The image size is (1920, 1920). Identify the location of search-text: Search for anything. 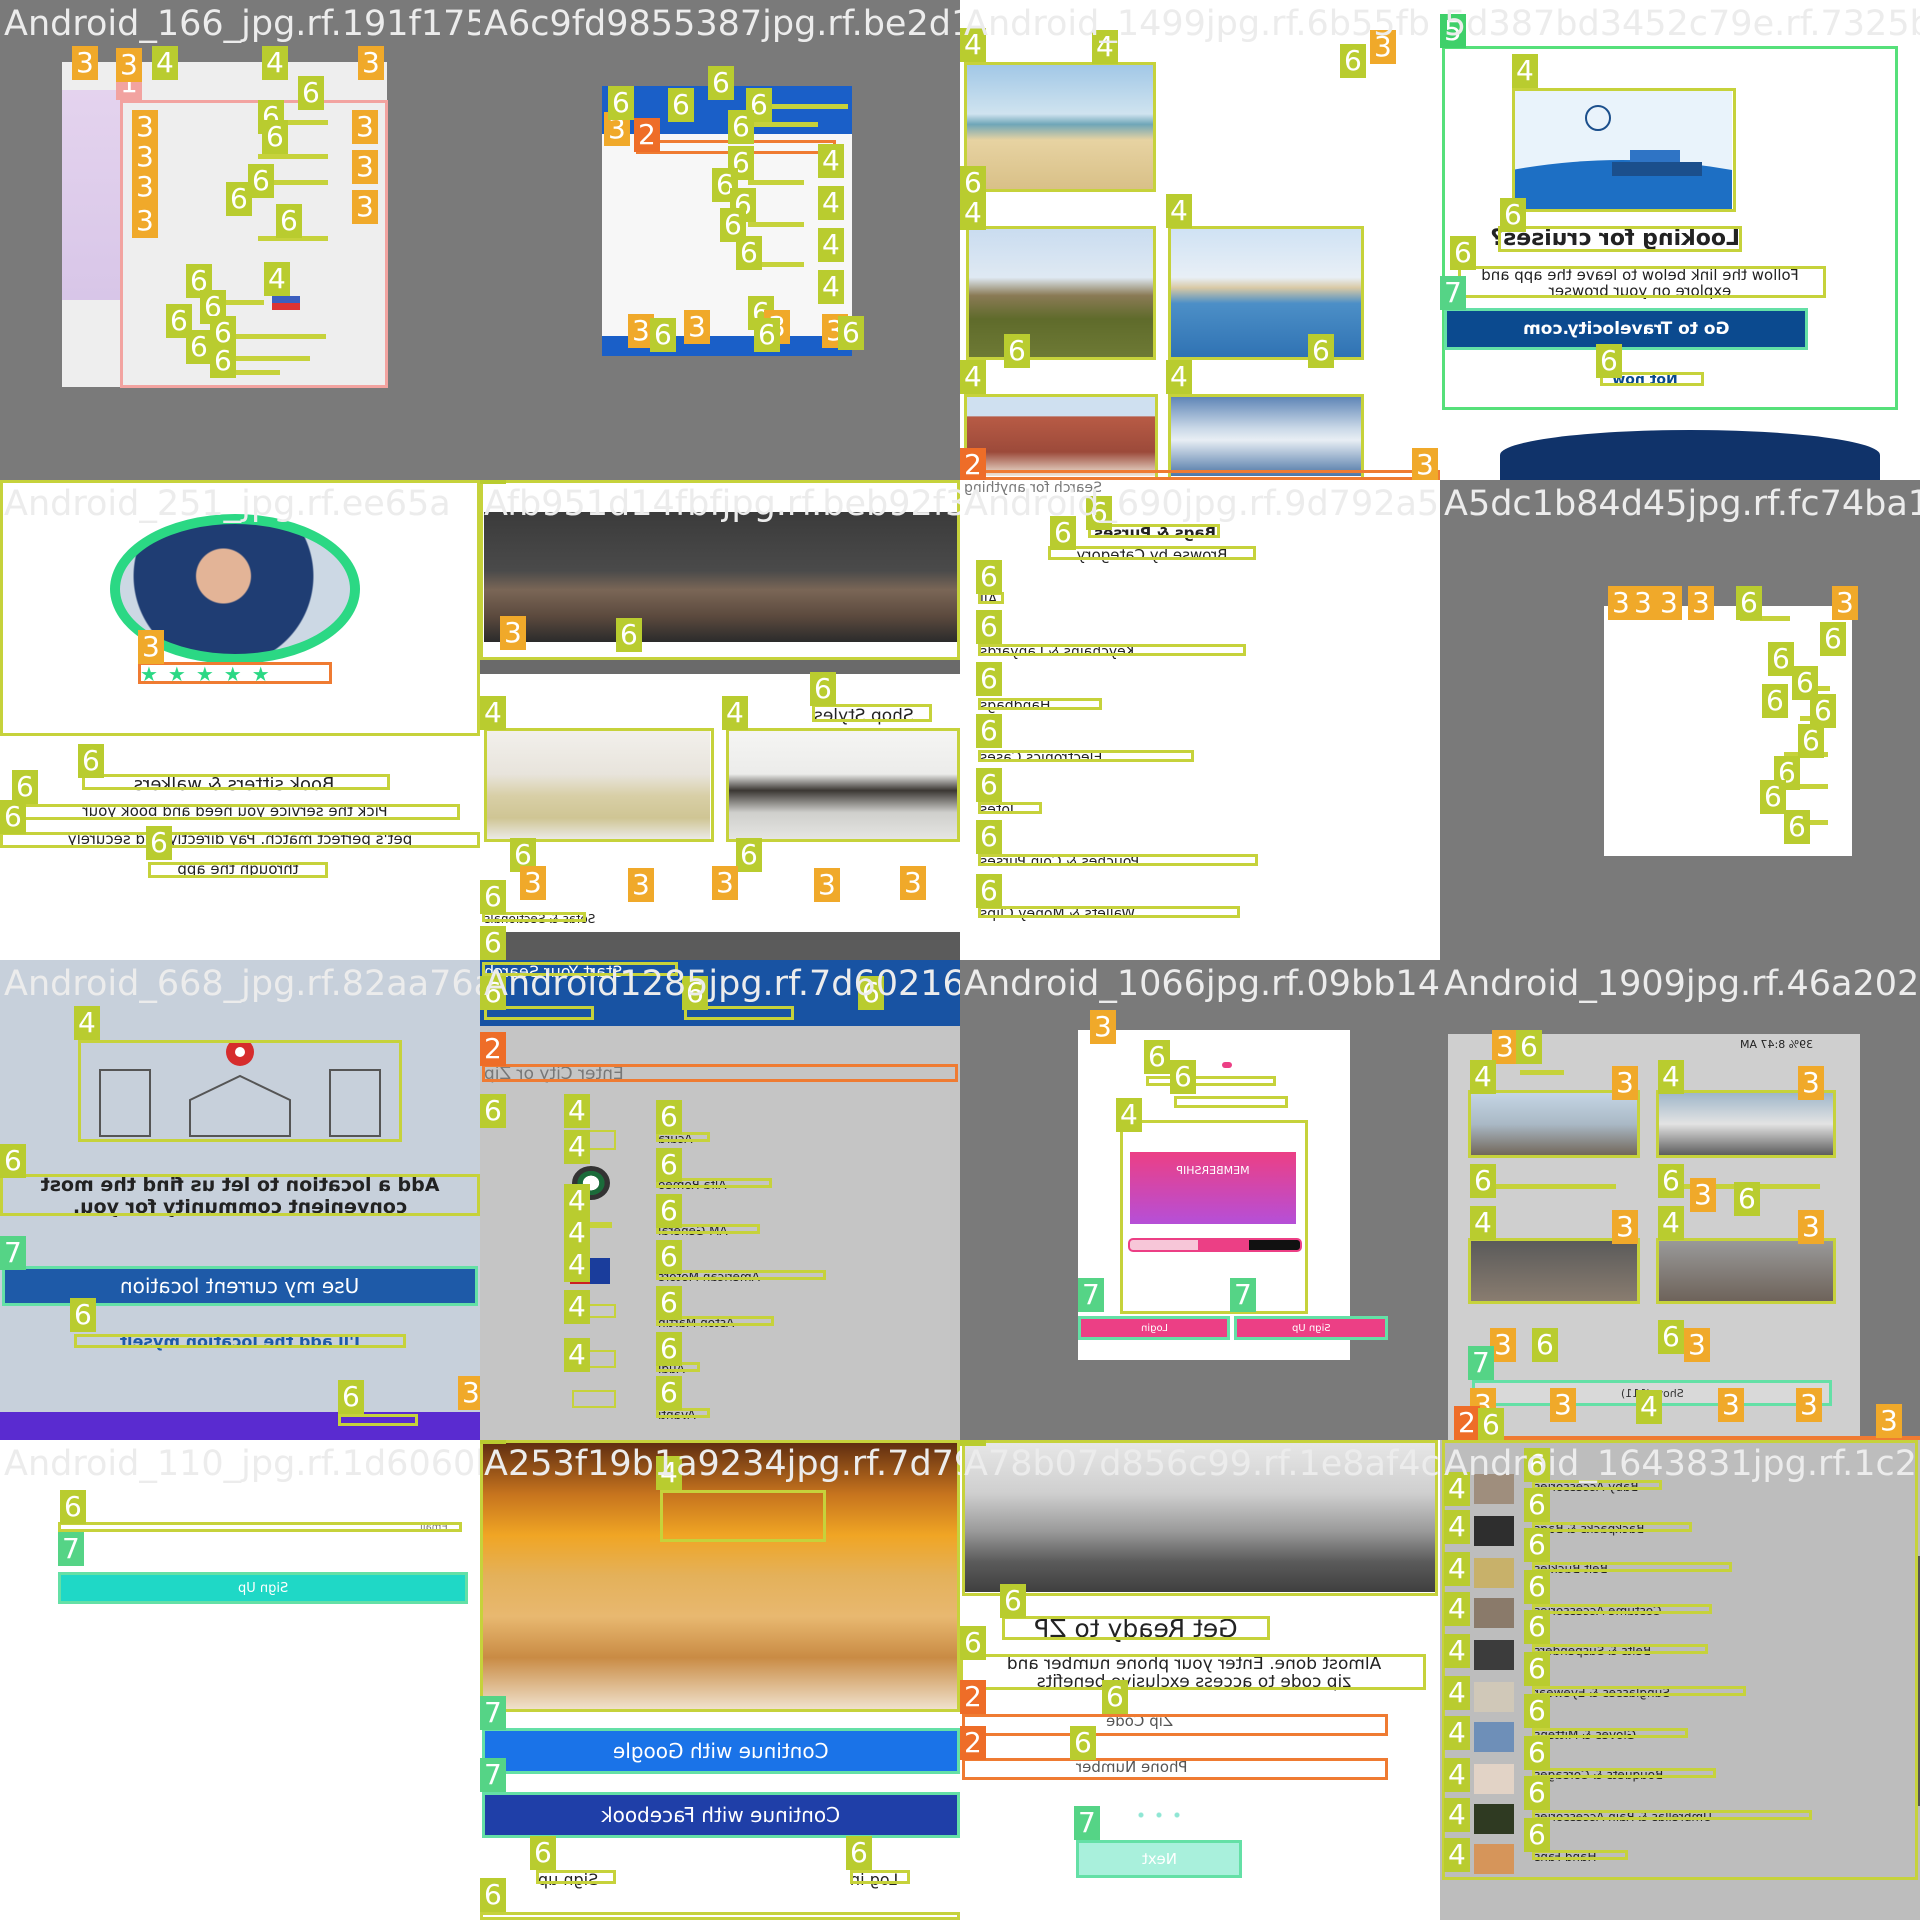
(1033, 488).